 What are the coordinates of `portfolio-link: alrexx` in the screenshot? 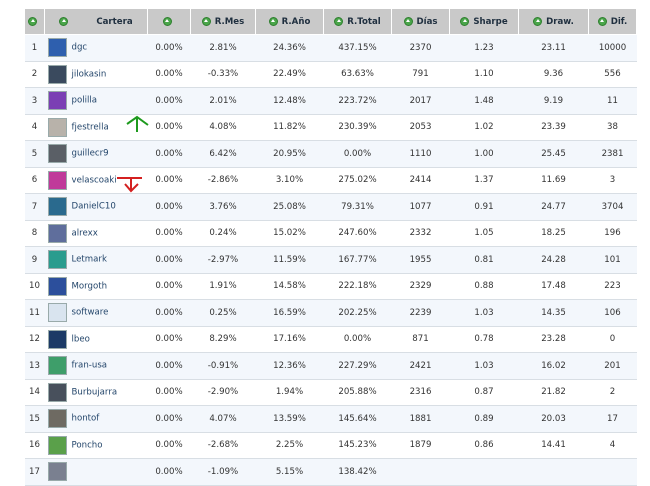 It's located at (85, 233).